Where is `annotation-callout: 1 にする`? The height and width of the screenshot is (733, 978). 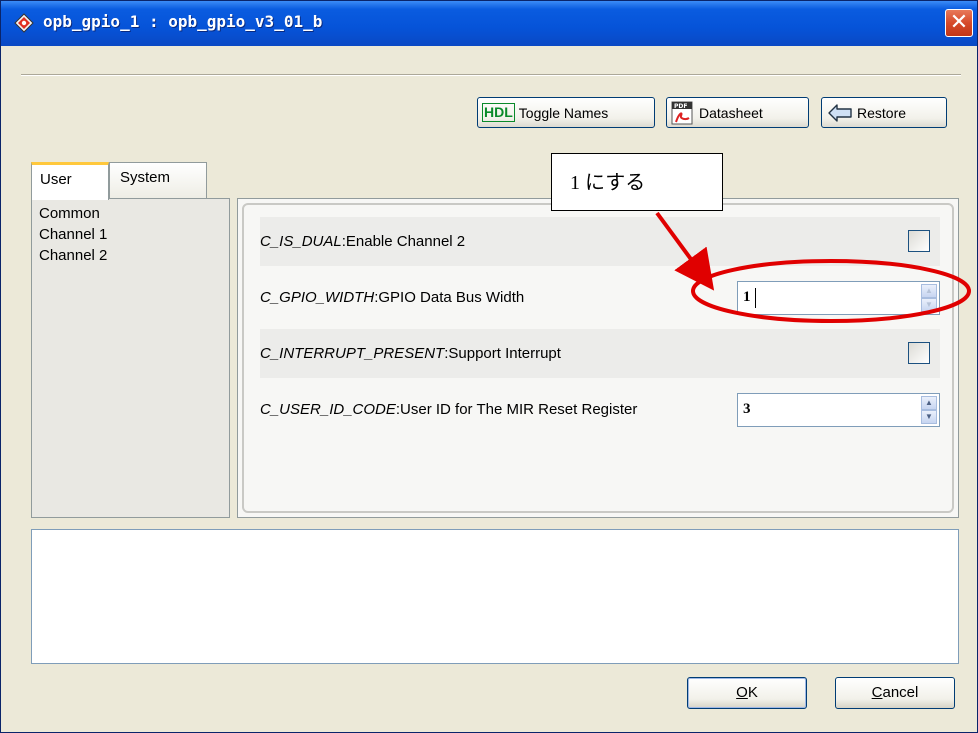 annotation-callout: 1 にする is located at coordinates (637, 182).